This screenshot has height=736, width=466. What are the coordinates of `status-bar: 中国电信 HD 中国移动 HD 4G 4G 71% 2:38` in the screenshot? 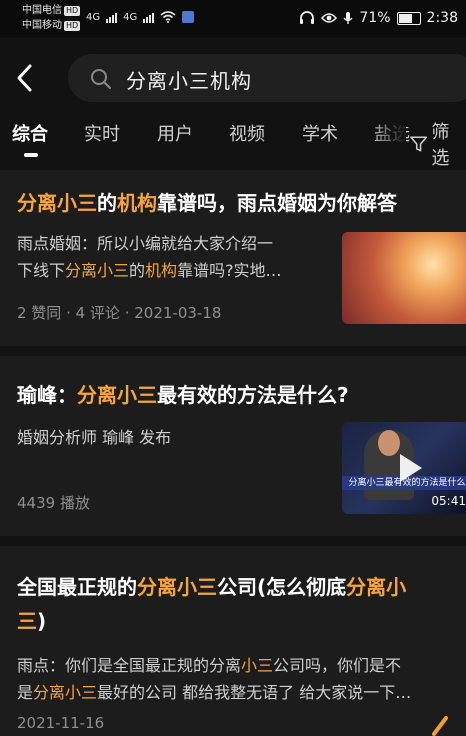 It's located at (233, 19).